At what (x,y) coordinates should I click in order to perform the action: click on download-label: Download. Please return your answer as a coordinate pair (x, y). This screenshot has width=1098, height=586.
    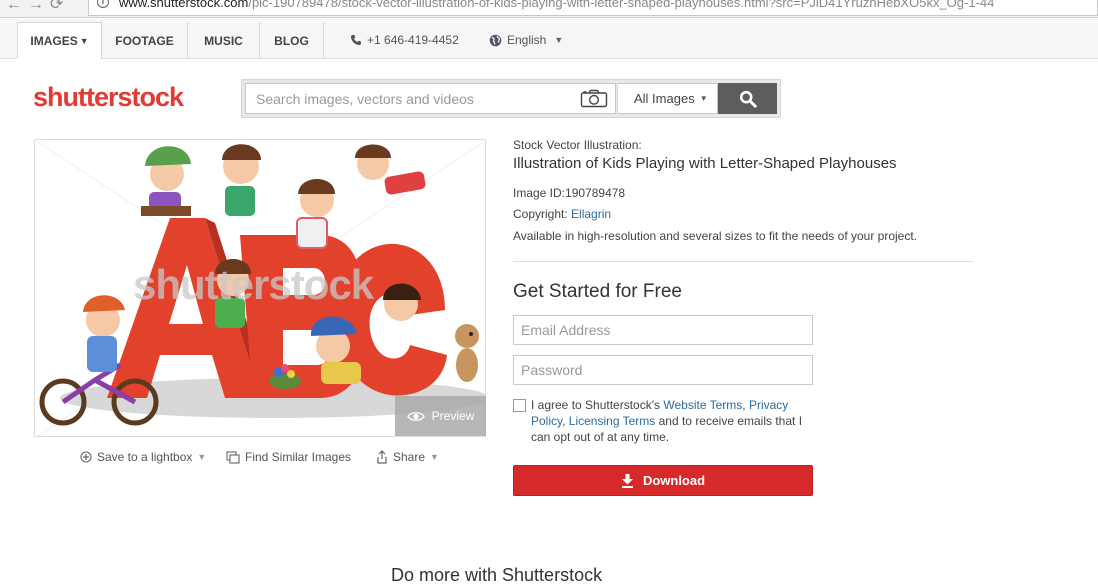
    Looking at the image, I should click on (674, 480).